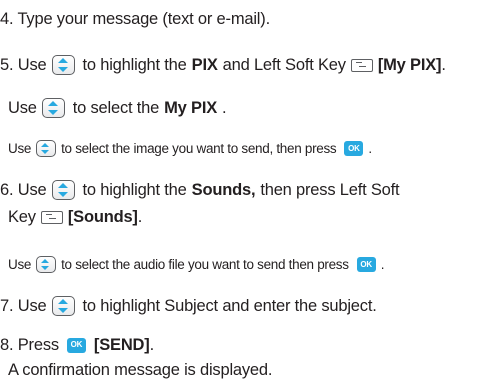  What do you see at coordinates (223, 189) in the screenshot?
I see `step-6-keyword: Sounds,` at bounding box center [223, 189].